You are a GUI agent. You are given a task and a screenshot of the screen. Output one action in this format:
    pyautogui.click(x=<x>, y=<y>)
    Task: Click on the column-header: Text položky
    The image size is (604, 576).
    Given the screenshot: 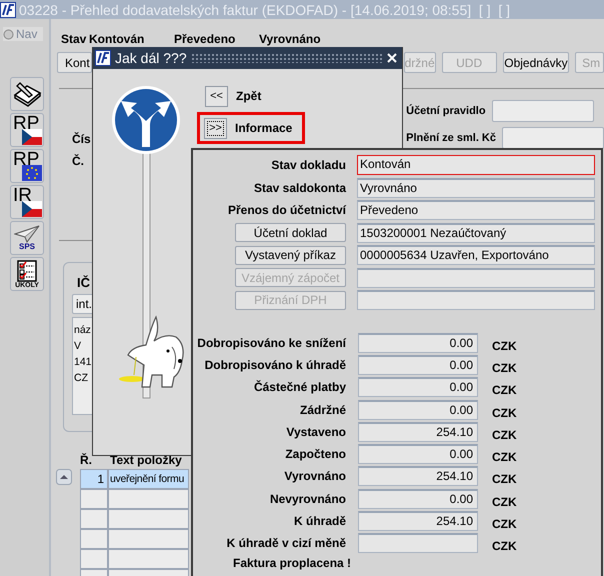 What is the action you would take?
    pyautogui.click(x=146, y=460)
    